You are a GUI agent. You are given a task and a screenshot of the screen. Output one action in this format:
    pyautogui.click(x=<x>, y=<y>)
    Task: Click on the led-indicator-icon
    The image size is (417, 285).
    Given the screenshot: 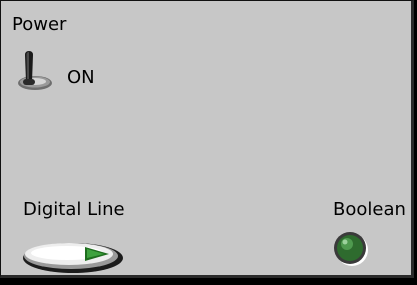 What is the action you would take?
    pyautogui.click(x=351, y=249)
    